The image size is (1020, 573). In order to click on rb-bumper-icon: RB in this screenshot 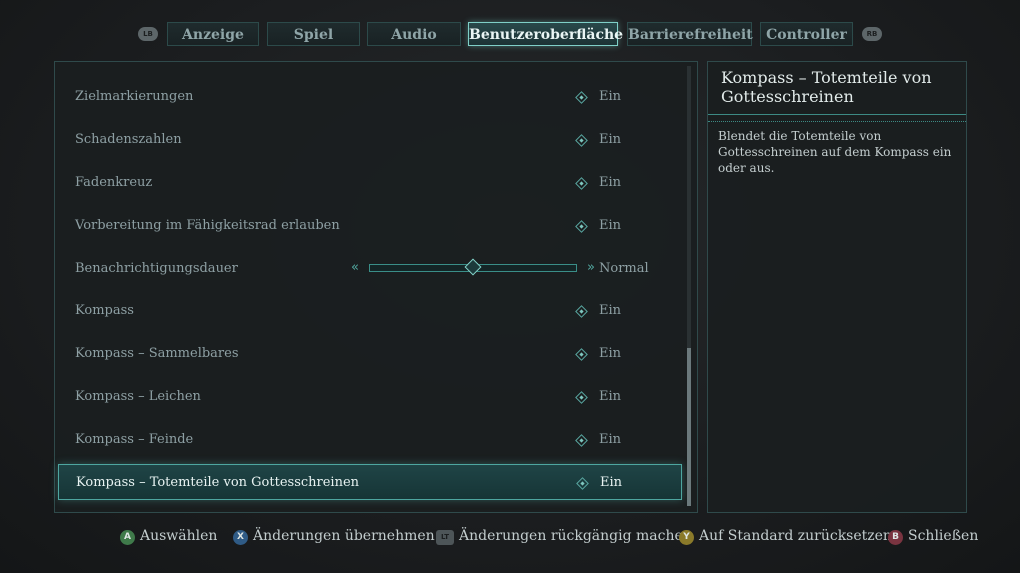, I will do `click(872, 34)`.